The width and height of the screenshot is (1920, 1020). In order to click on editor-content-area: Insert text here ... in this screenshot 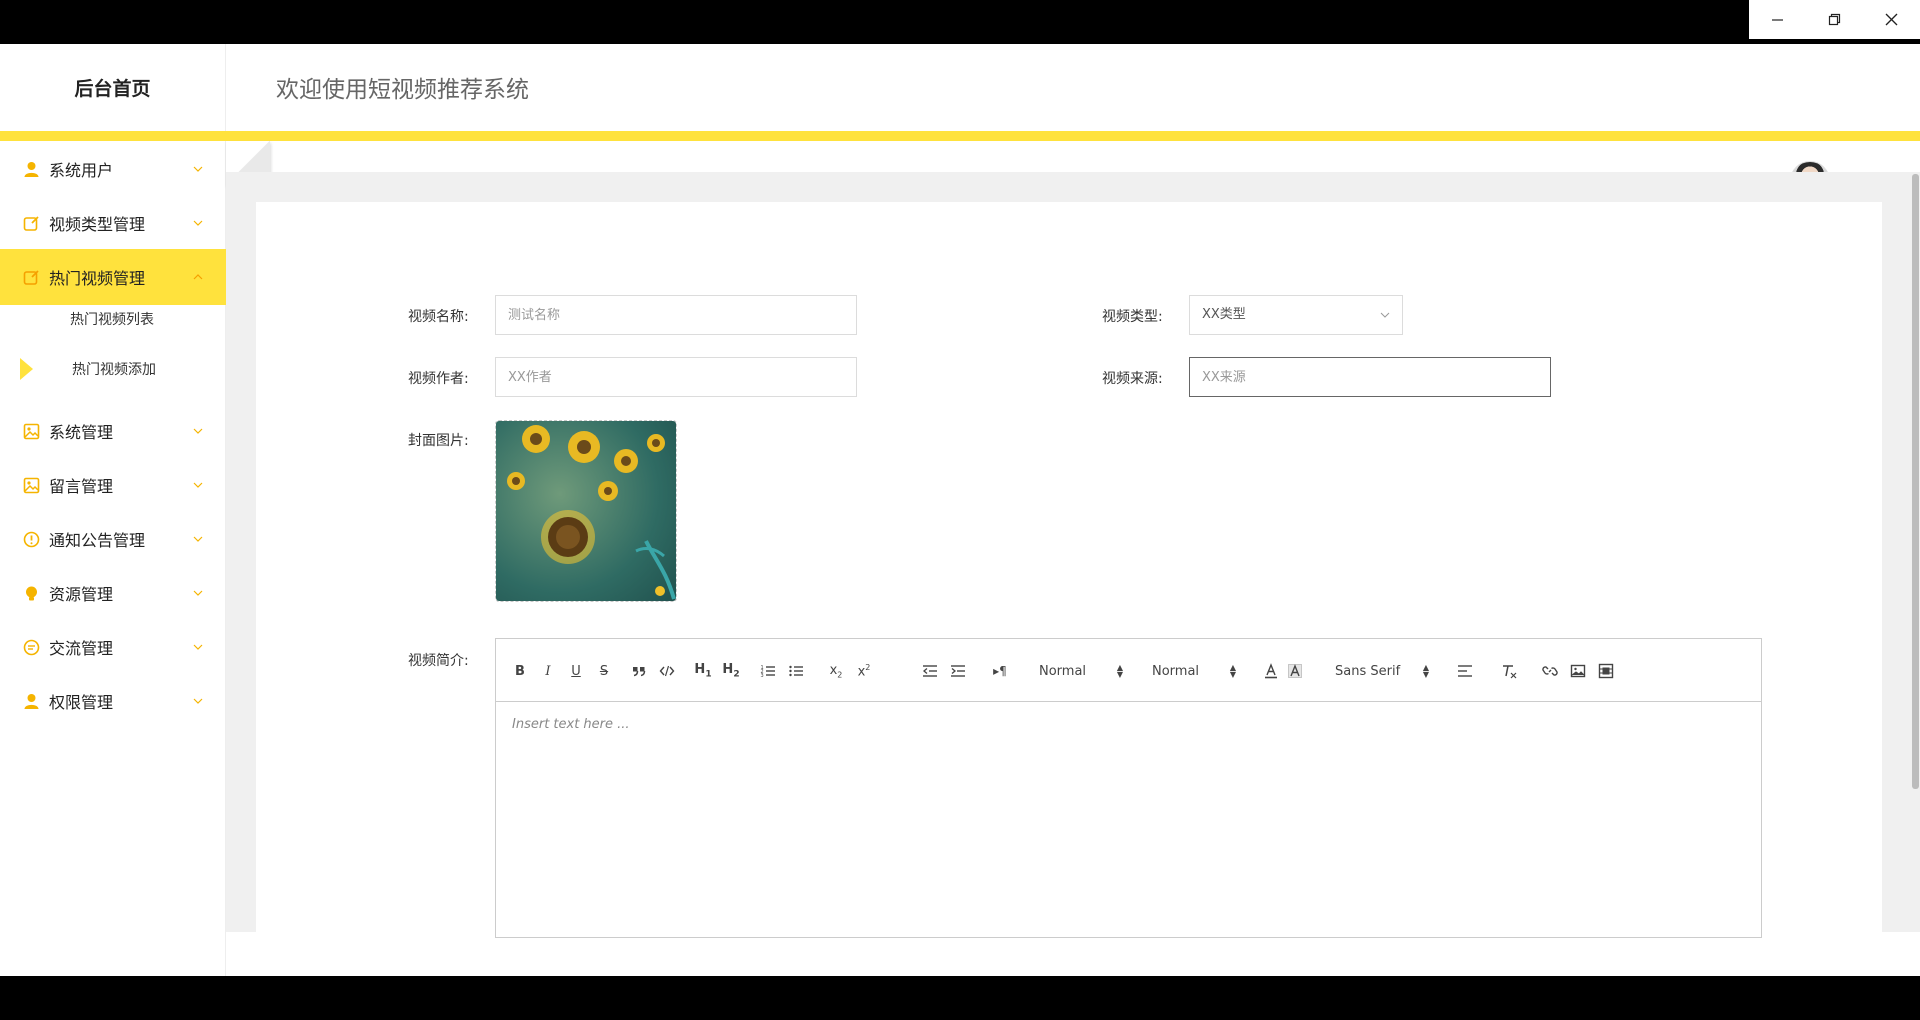, I will do `click(571, 724)`.